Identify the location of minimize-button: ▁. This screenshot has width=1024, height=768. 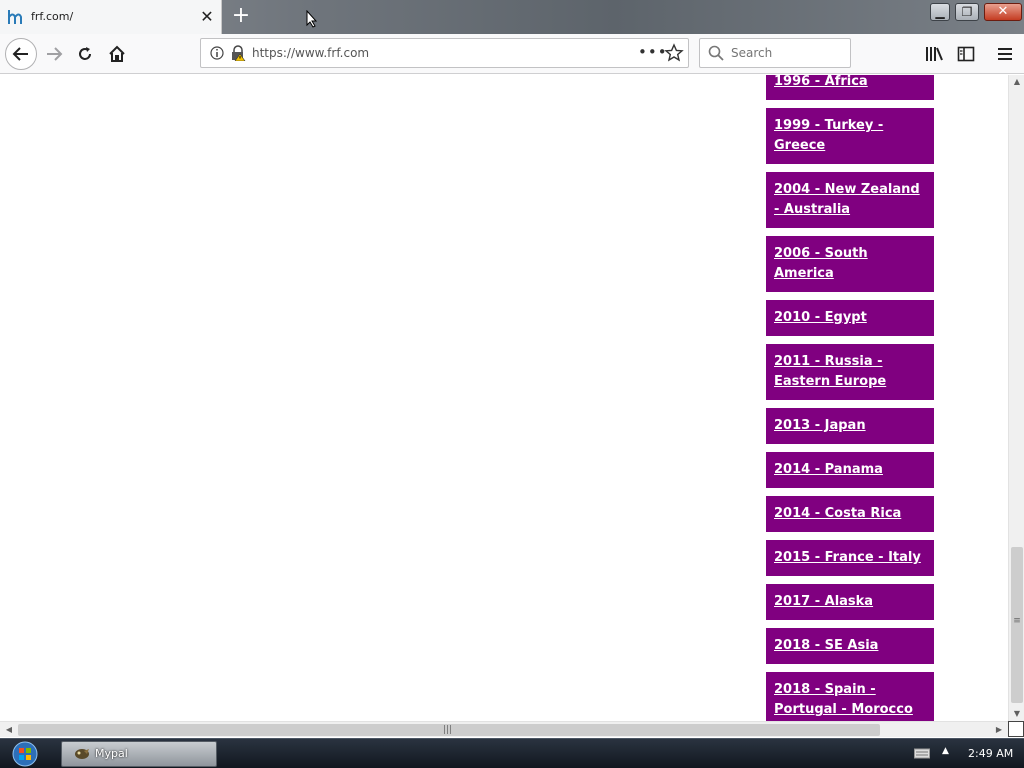
(940, 12).